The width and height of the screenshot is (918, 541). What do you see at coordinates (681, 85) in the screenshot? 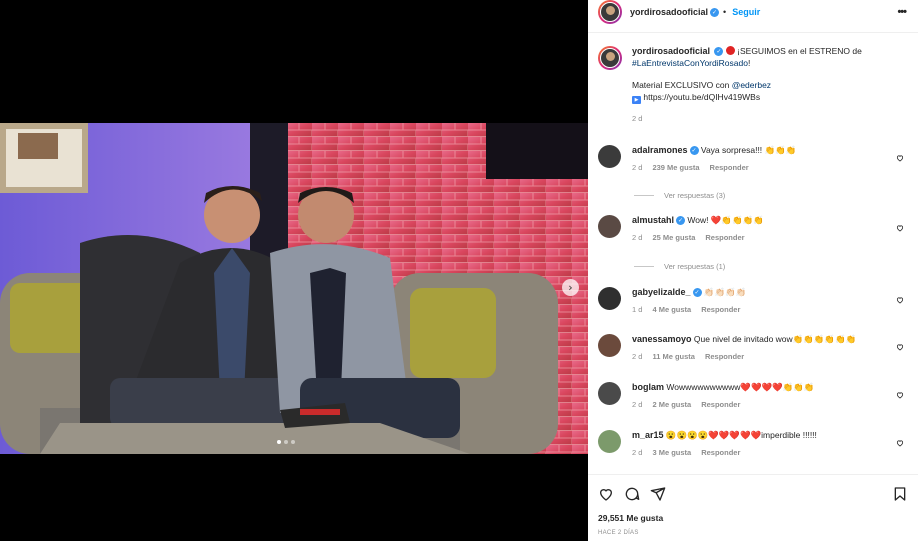
I see `caption-line-3: Material EXCLUSIVO con` at bounding box center [681, 85].